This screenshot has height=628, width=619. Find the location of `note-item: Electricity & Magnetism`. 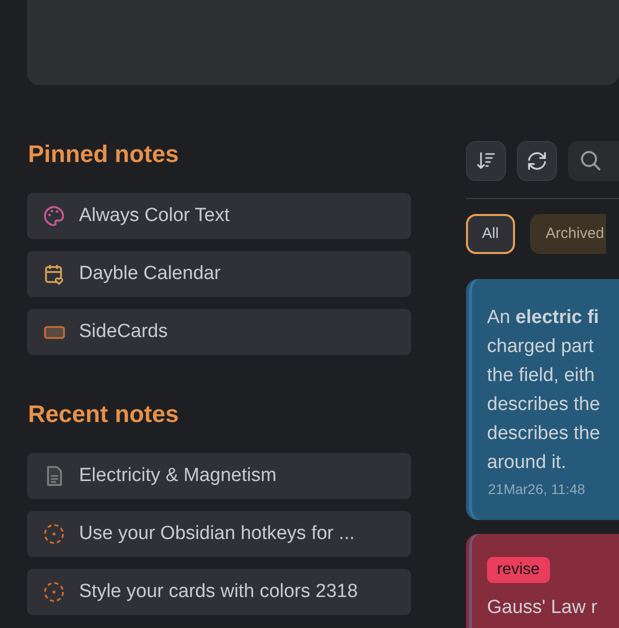

note-item: Electricity & Magnetism is located at coordinates (219, 476).